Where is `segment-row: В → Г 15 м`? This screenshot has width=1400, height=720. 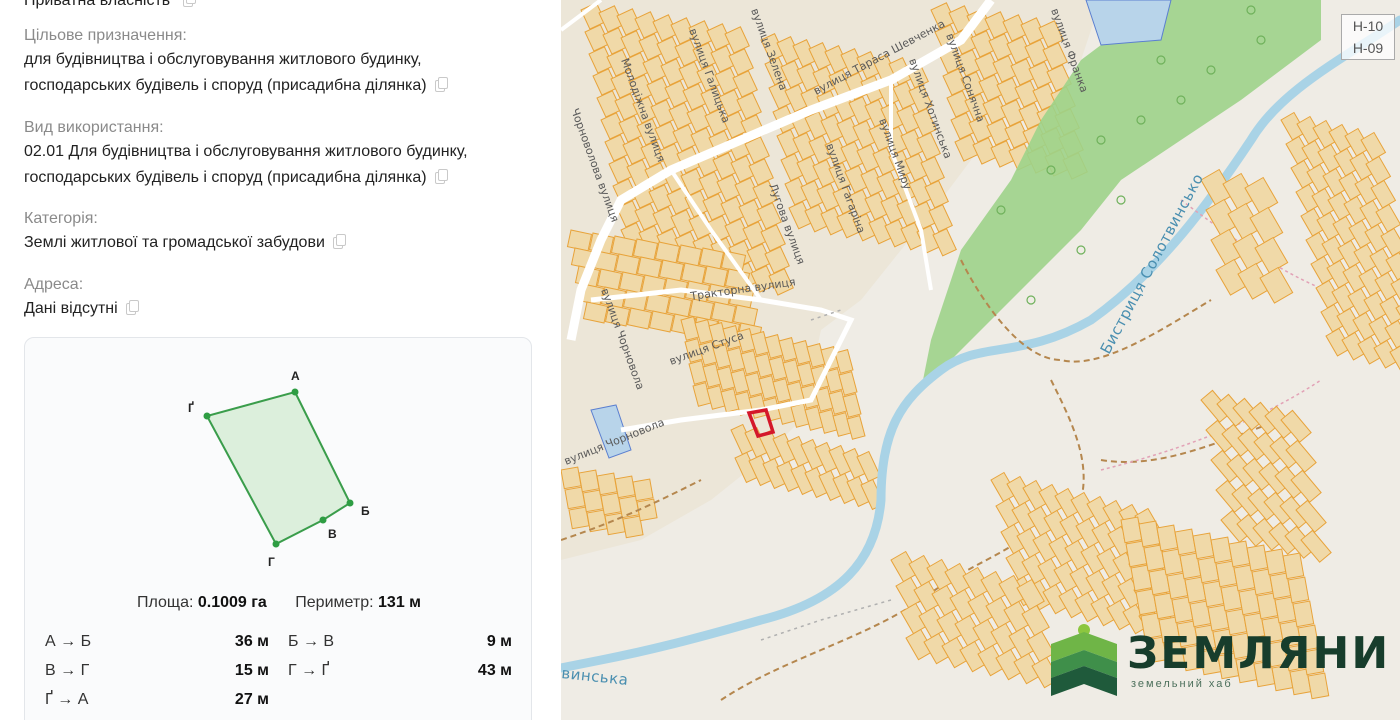
segment-row: В → Г 15 м is located at coordinates (157, 671).